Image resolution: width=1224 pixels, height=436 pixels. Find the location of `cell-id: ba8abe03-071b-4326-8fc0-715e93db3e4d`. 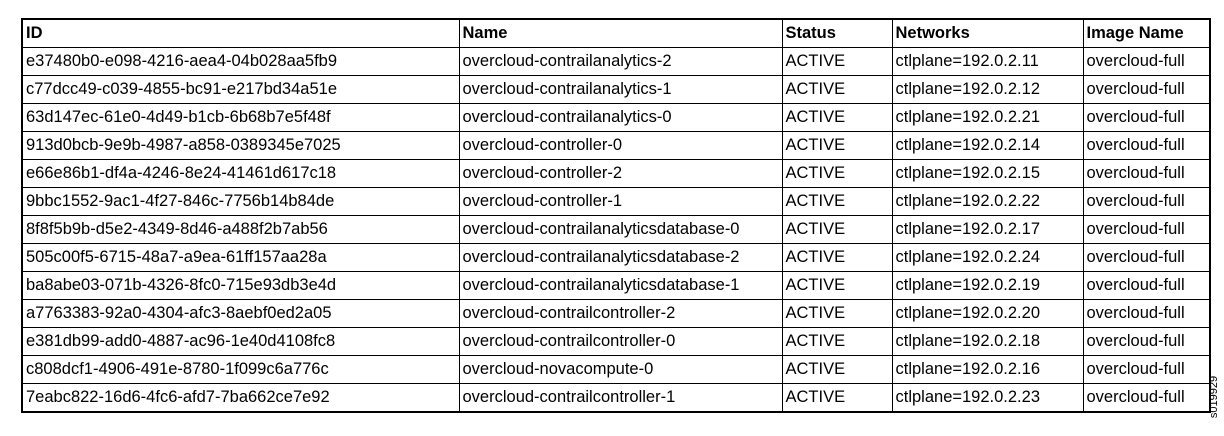

cell-id: ba8abe03-071b-4326-8fc0-715e93db3e4d is located at coordinates (240, 285).